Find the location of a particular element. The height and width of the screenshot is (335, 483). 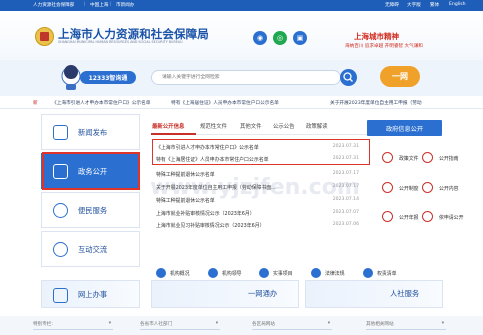

marquee-item: 新 is located at coordinates (35, 103).